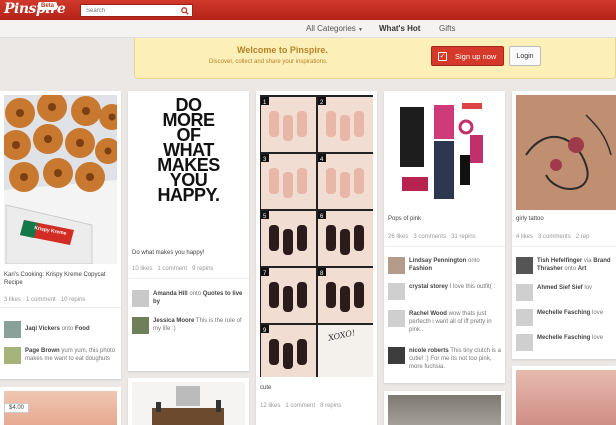  I want to click on pin-image-nails: 123456789, so click(316, 236).